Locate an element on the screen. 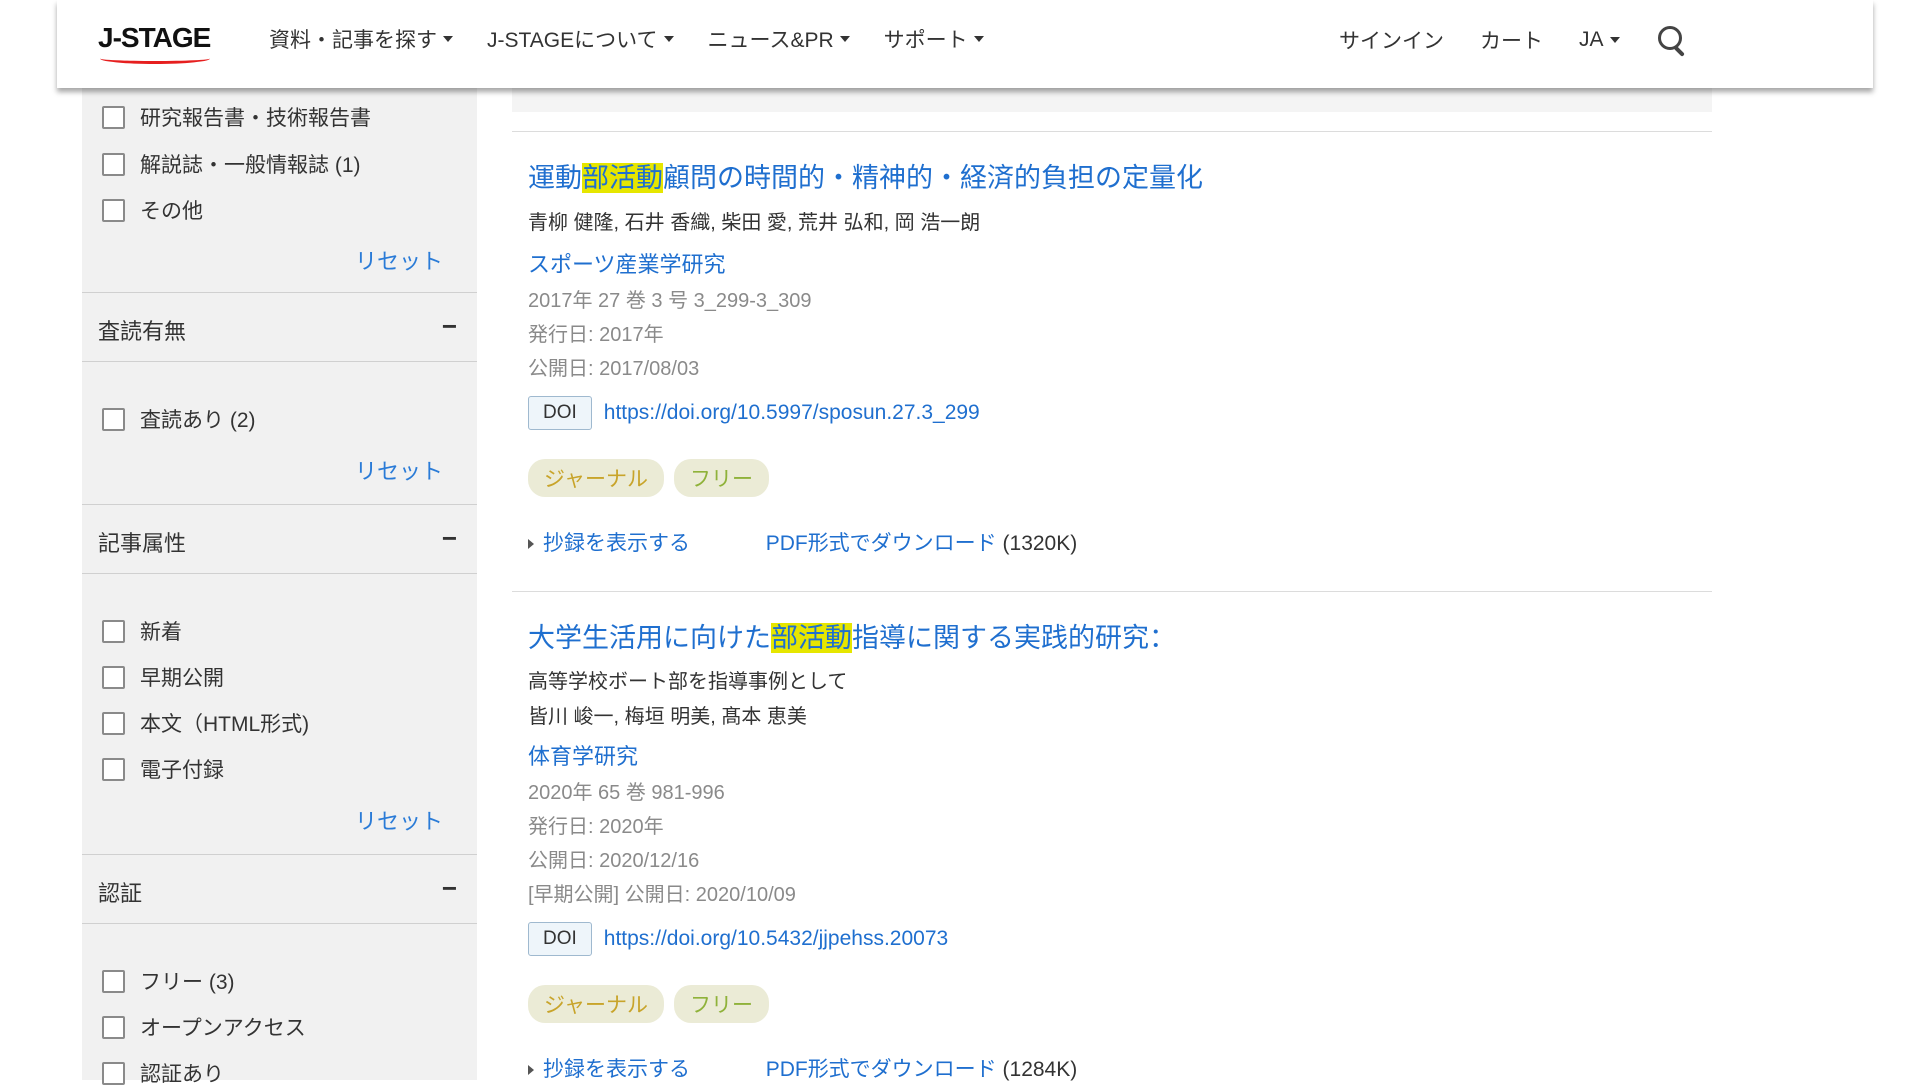 The image size is (1920, 1088). title-text: 指導に関する実践的研究： is located at coordinates (1014, 638).